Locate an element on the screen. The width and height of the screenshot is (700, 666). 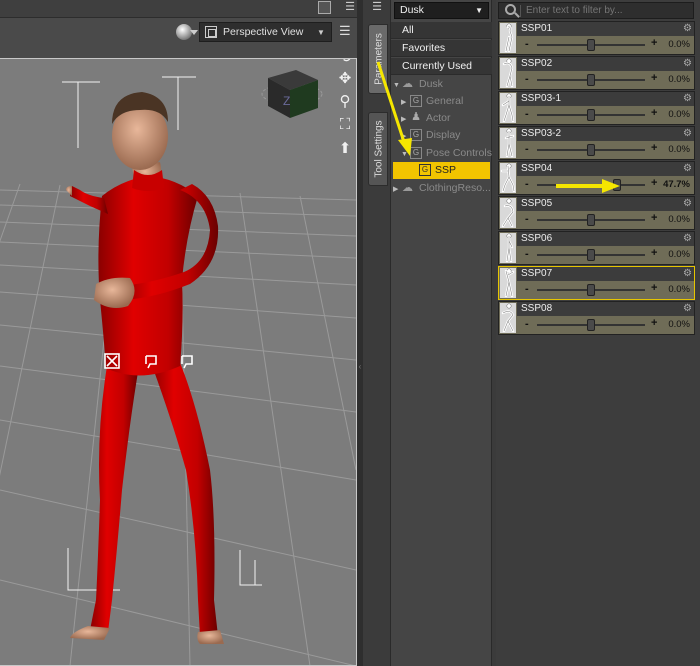
param-row: SSP01 ⚙ - +0.0% is located at coordinates (596, 38).